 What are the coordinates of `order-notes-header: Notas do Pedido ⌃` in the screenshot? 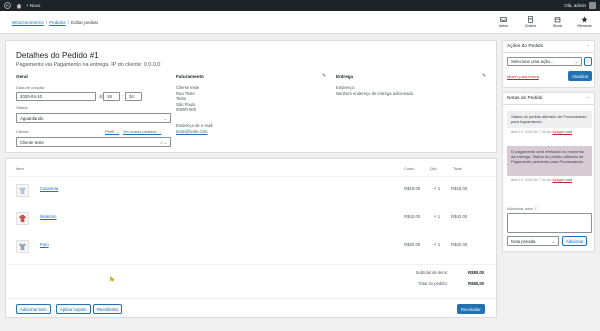 It's located at (548, 99).